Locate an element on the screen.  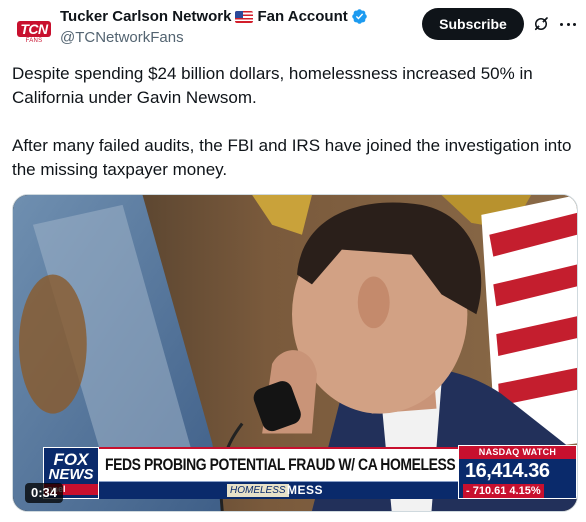
chyron-subbar: HOMELESS MESS is located at coordinates (278, 490).